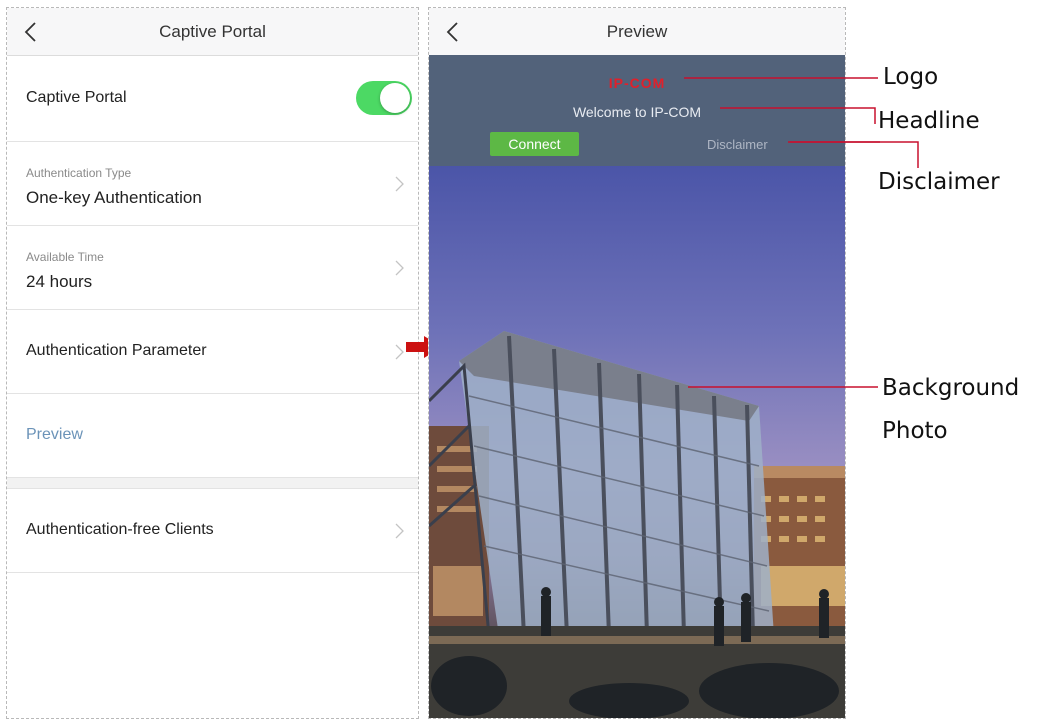 This screenshot has width=1038, height=722. I want to click on authentication-parameter-label: Authentication Parameter, so click(116, 350).